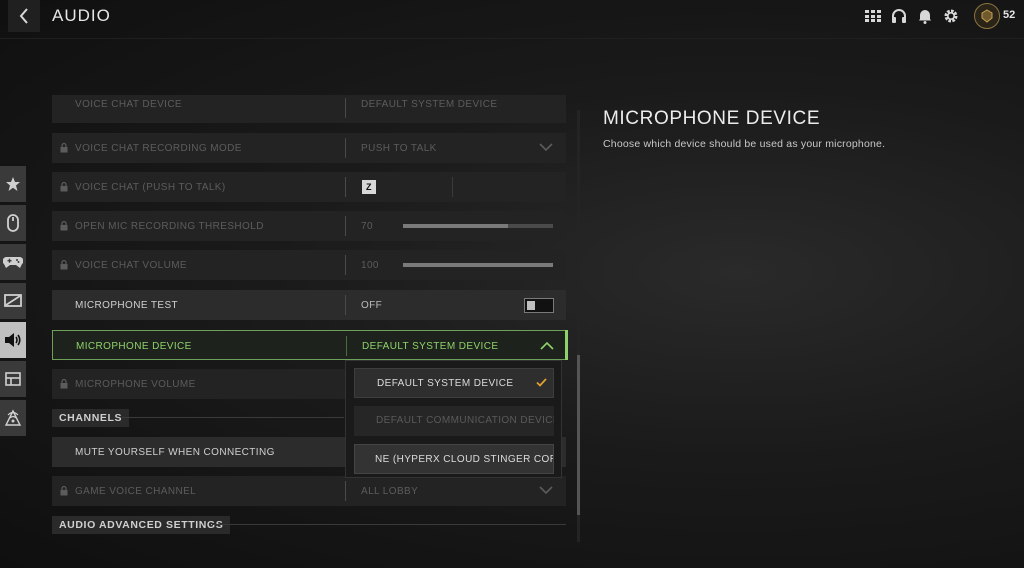 This screenshot has height=568, width=1024. I want to click on gear-icon, so click(951, 16).